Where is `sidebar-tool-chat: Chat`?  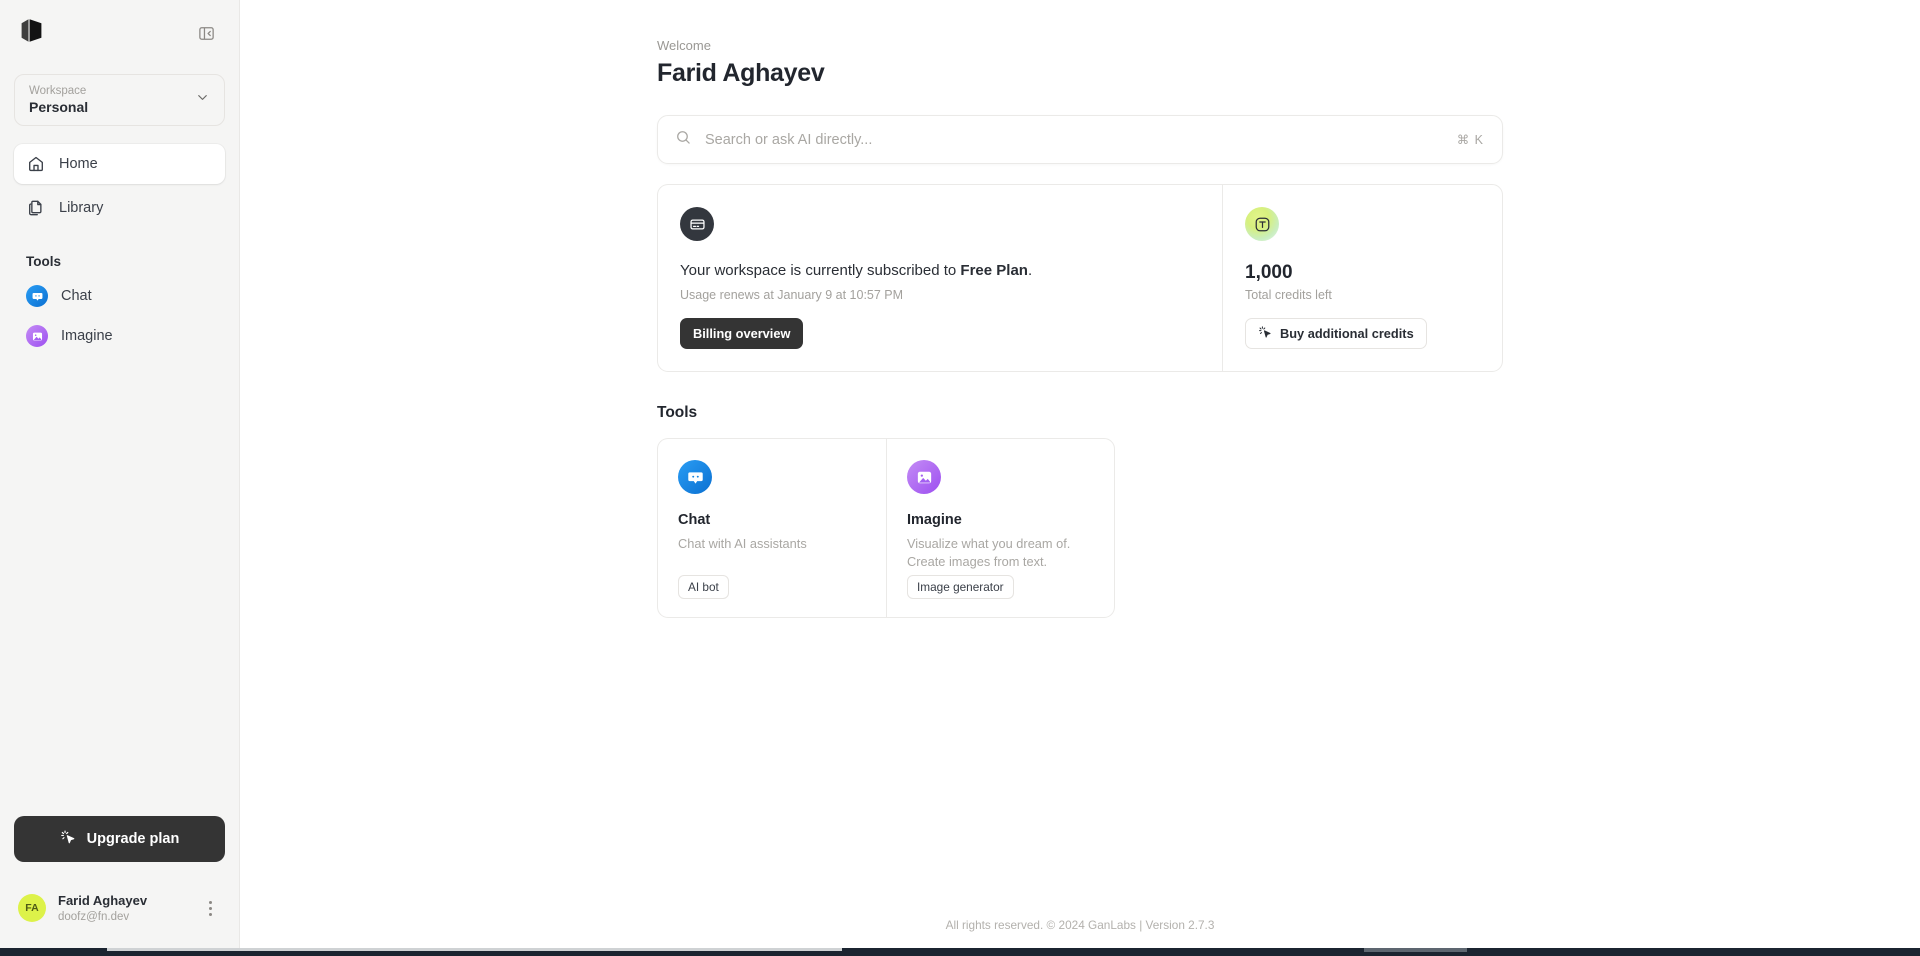 sidebar-tool-chat: Chat is located at coordinates (119, 296).